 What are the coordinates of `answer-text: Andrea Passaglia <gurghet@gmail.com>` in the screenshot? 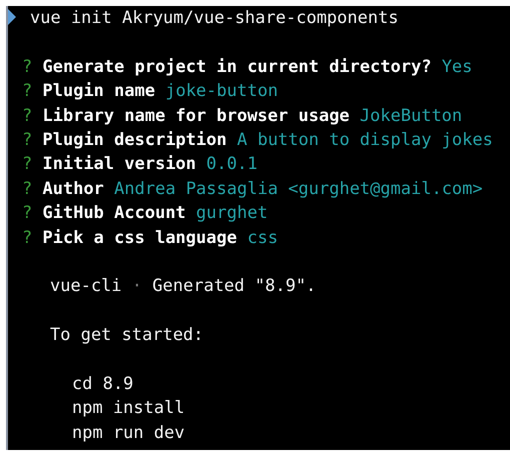 It's located at (298, 188).